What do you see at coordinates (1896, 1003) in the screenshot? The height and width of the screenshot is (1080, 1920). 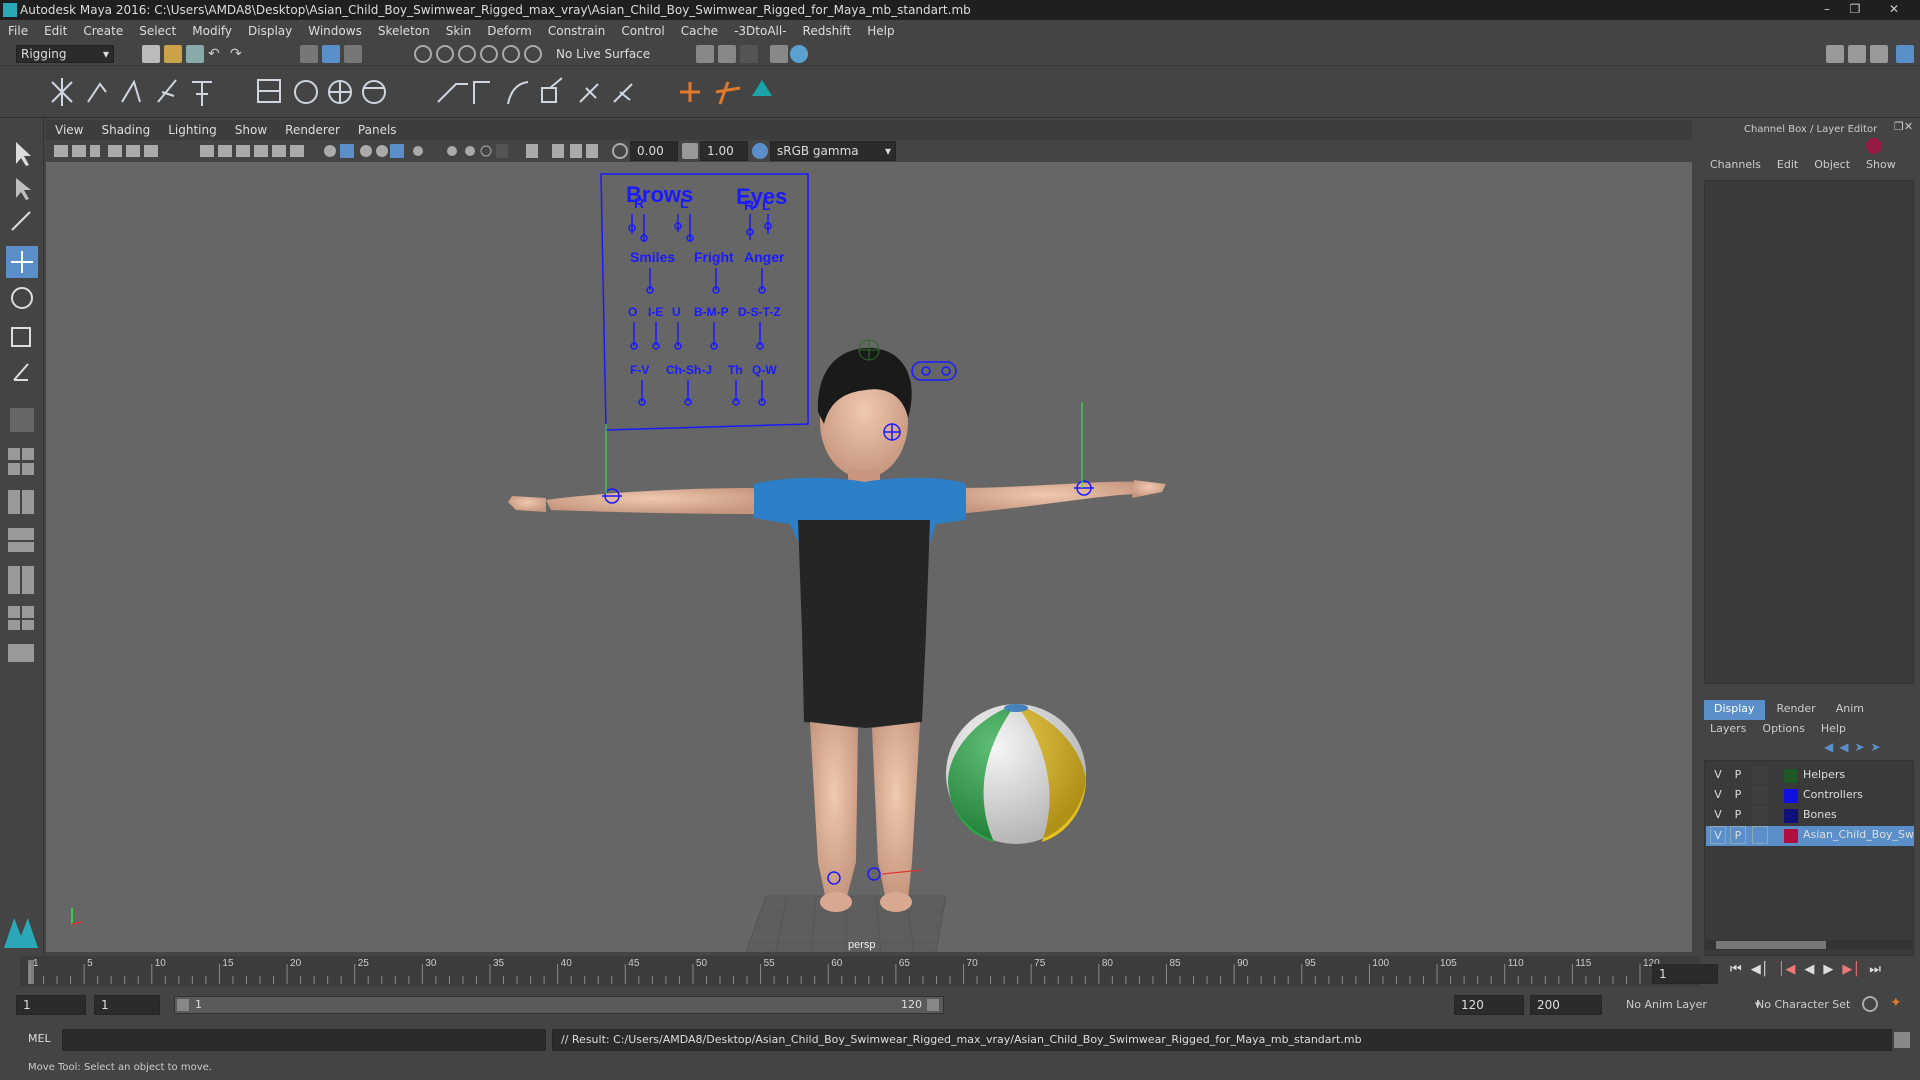 I see `preferences-icon: ✦` at bounding box center [1896, 1003].